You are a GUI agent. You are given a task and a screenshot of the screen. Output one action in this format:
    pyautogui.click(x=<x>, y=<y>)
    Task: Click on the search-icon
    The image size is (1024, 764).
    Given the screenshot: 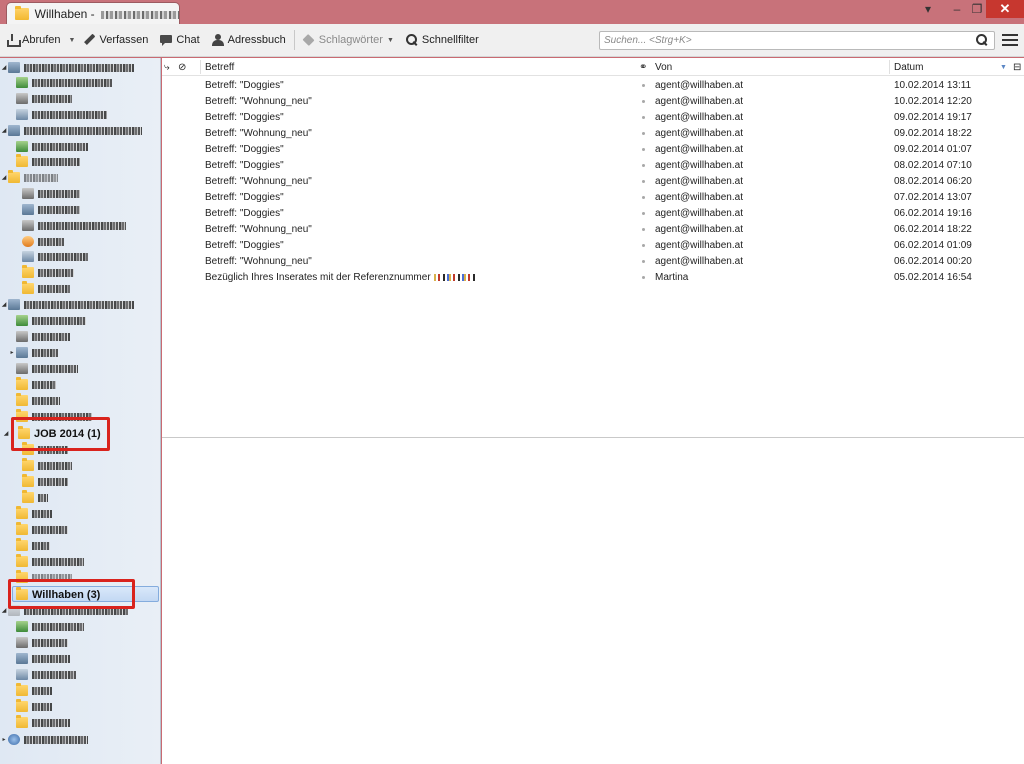 What is the action you would take?
    pyautogui.click(x=983, y=40)
    